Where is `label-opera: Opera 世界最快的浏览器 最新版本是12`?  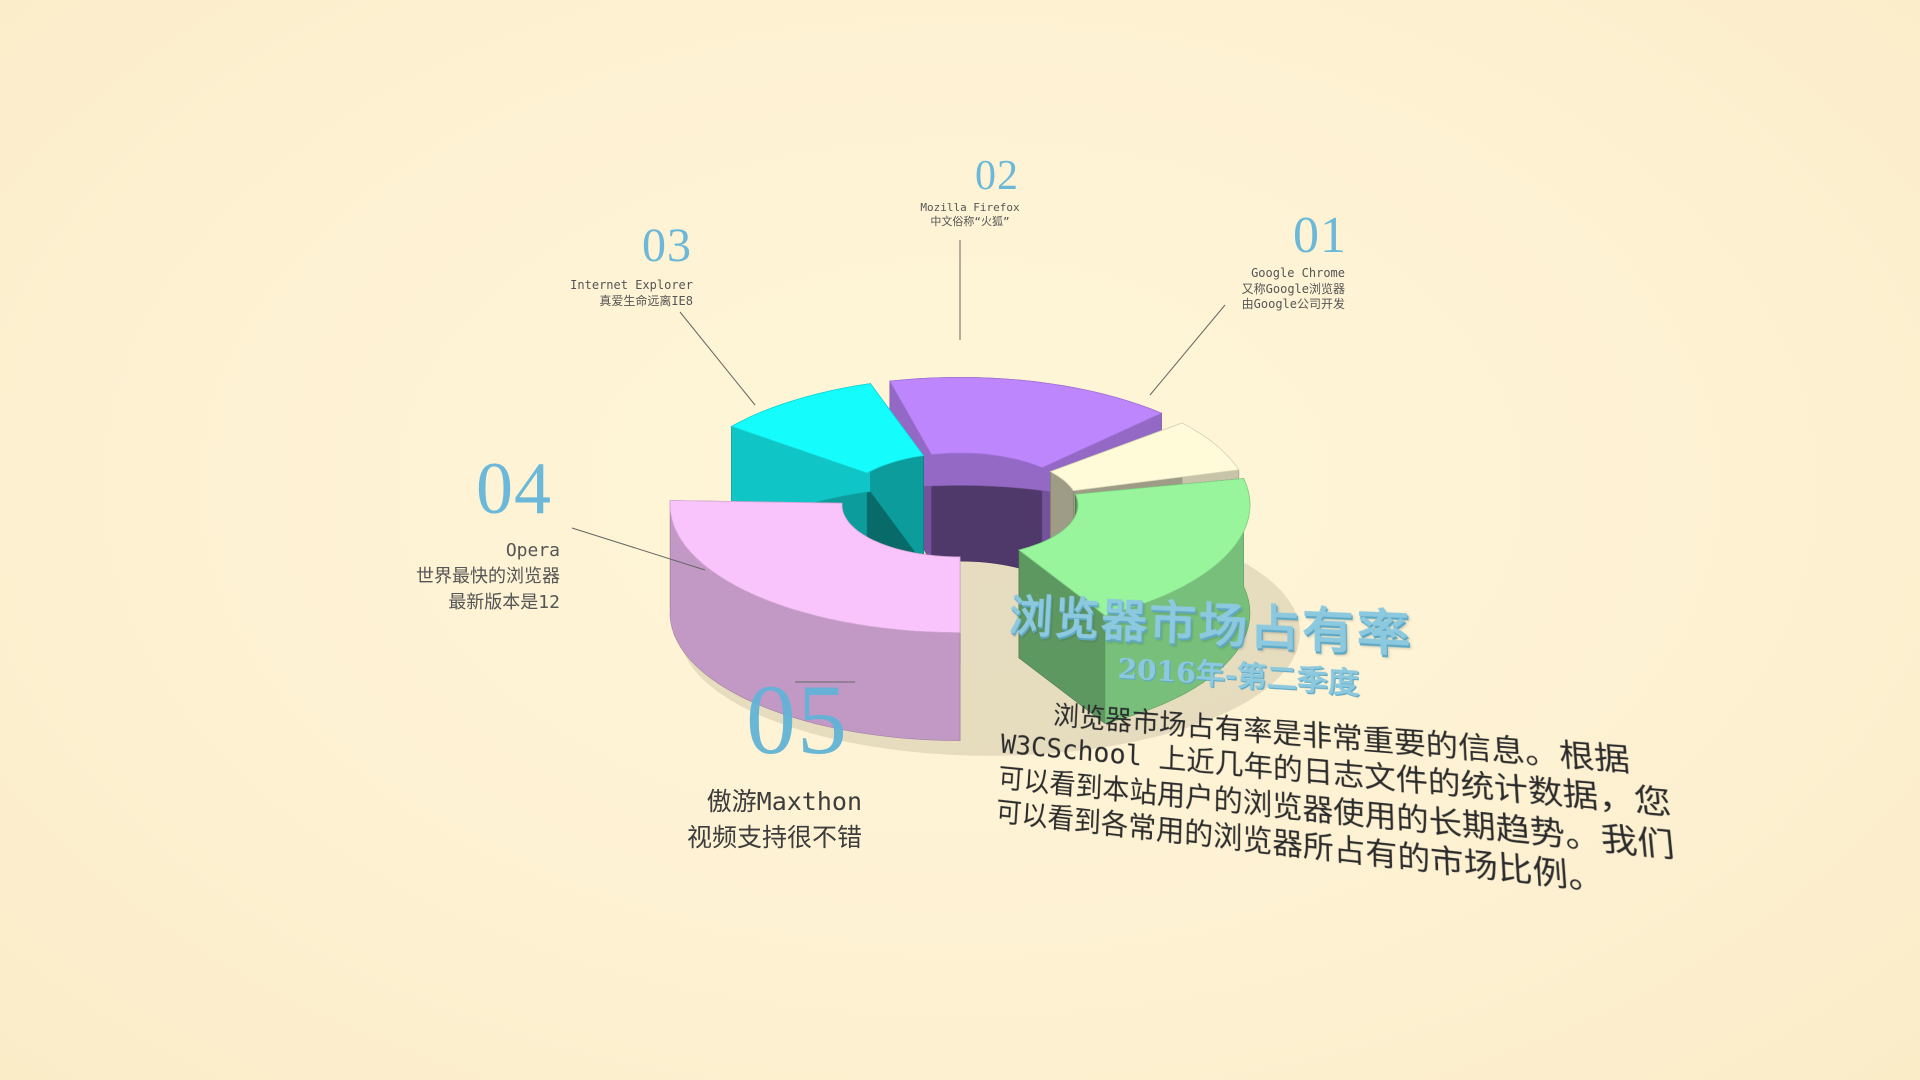
label-opera: Opera 世界最快的浏览器 最新版本是12 is located at coordinates (488, 577).